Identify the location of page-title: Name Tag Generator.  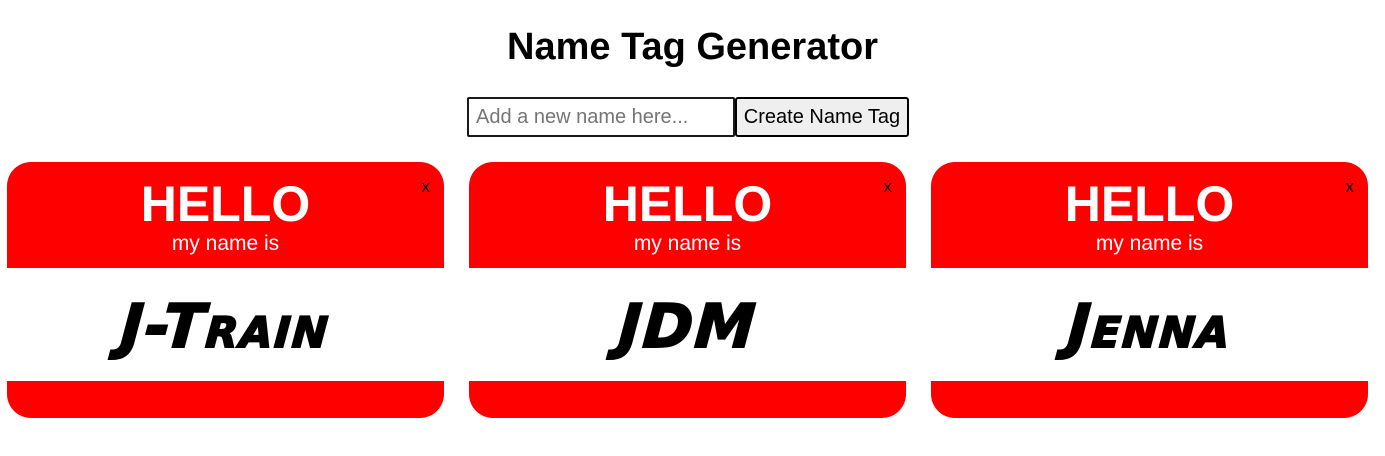
(692, 47).